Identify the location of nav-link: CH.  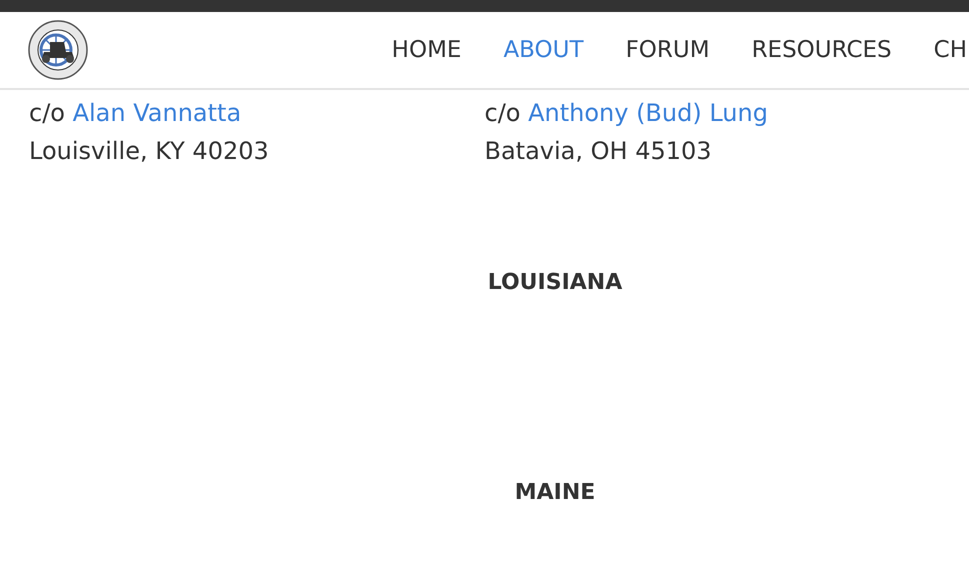
(950, 50).